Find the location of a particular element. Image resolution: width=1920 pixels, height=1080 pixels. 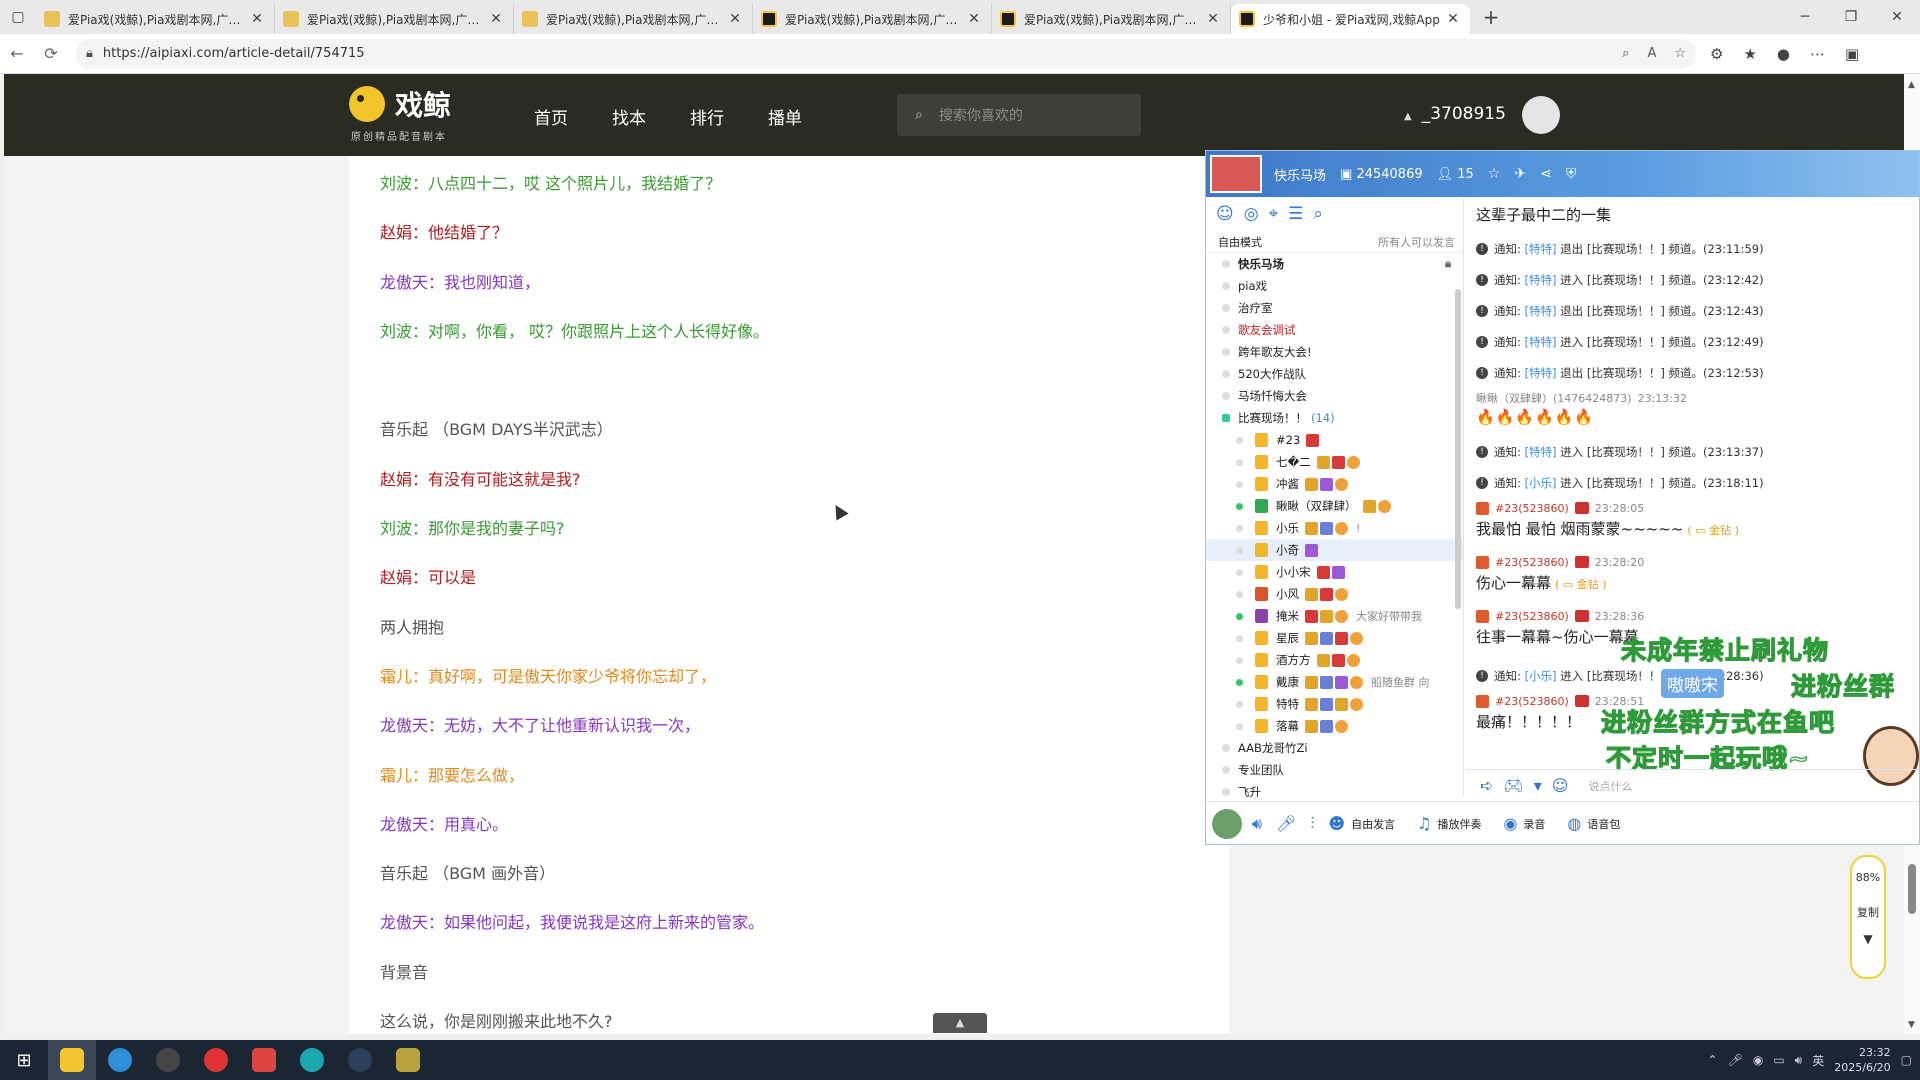

chevron-up-icon: ⌃ is located at coordinates (1713, 1060).